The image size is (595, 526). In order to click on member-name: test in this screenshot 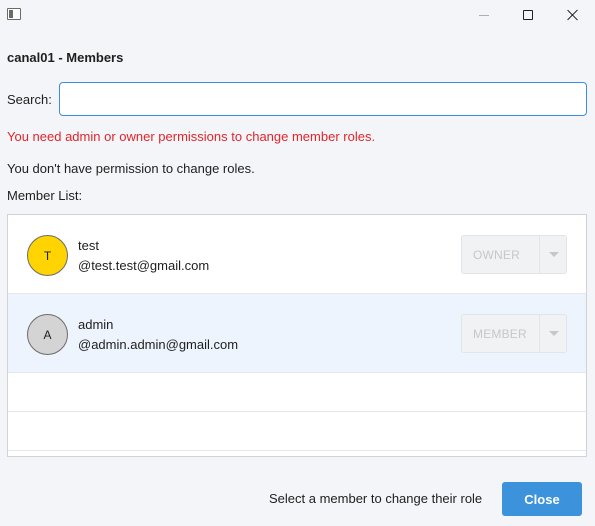, I will do `click(88, 245)`.